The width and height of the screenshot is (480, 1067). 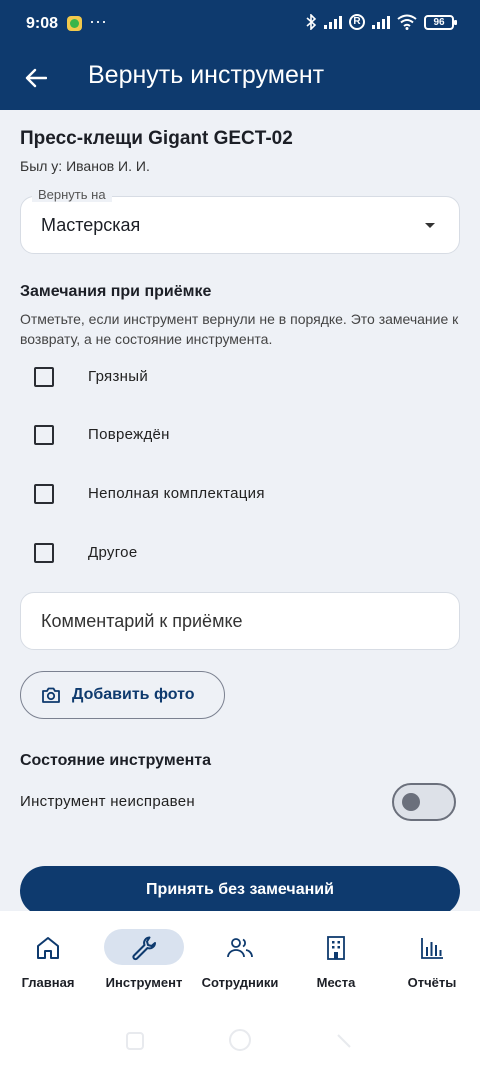 What do you see at coordinates (176, 493) in the screenshot?
I see `checkbox-label: Неполная комплектация` at bounding box center [176, 493].